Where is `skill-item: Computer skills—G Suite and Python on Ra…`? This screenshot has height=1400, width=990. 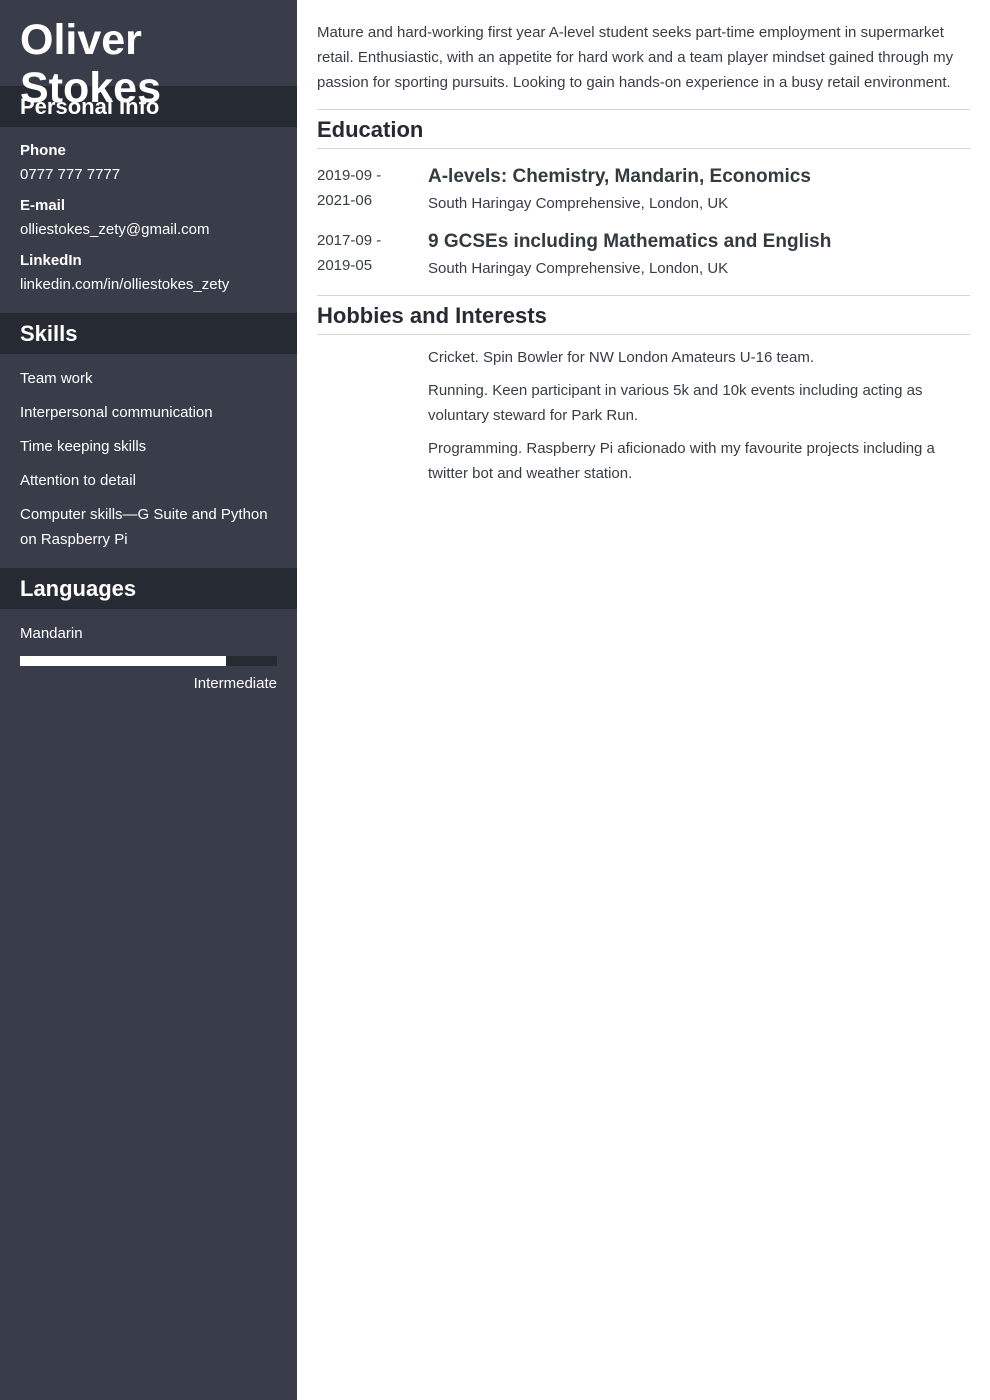 skill-item: Computer skills—G Suite and Python on Ra… is located at coordinates (144, 527).